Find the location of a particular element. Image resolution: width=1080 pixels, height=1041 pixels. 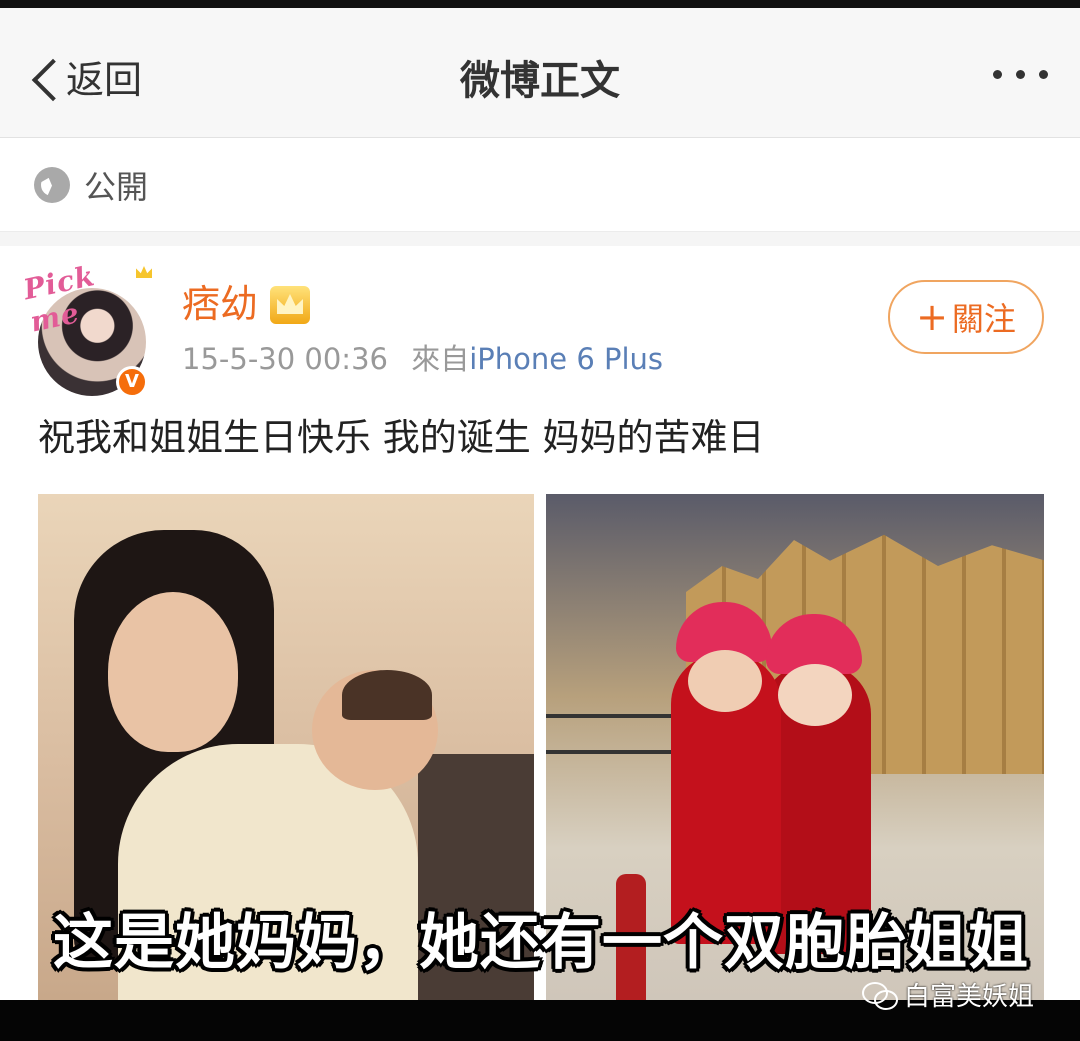

verified-badge-icon: V is located at coordinates (132, 382).